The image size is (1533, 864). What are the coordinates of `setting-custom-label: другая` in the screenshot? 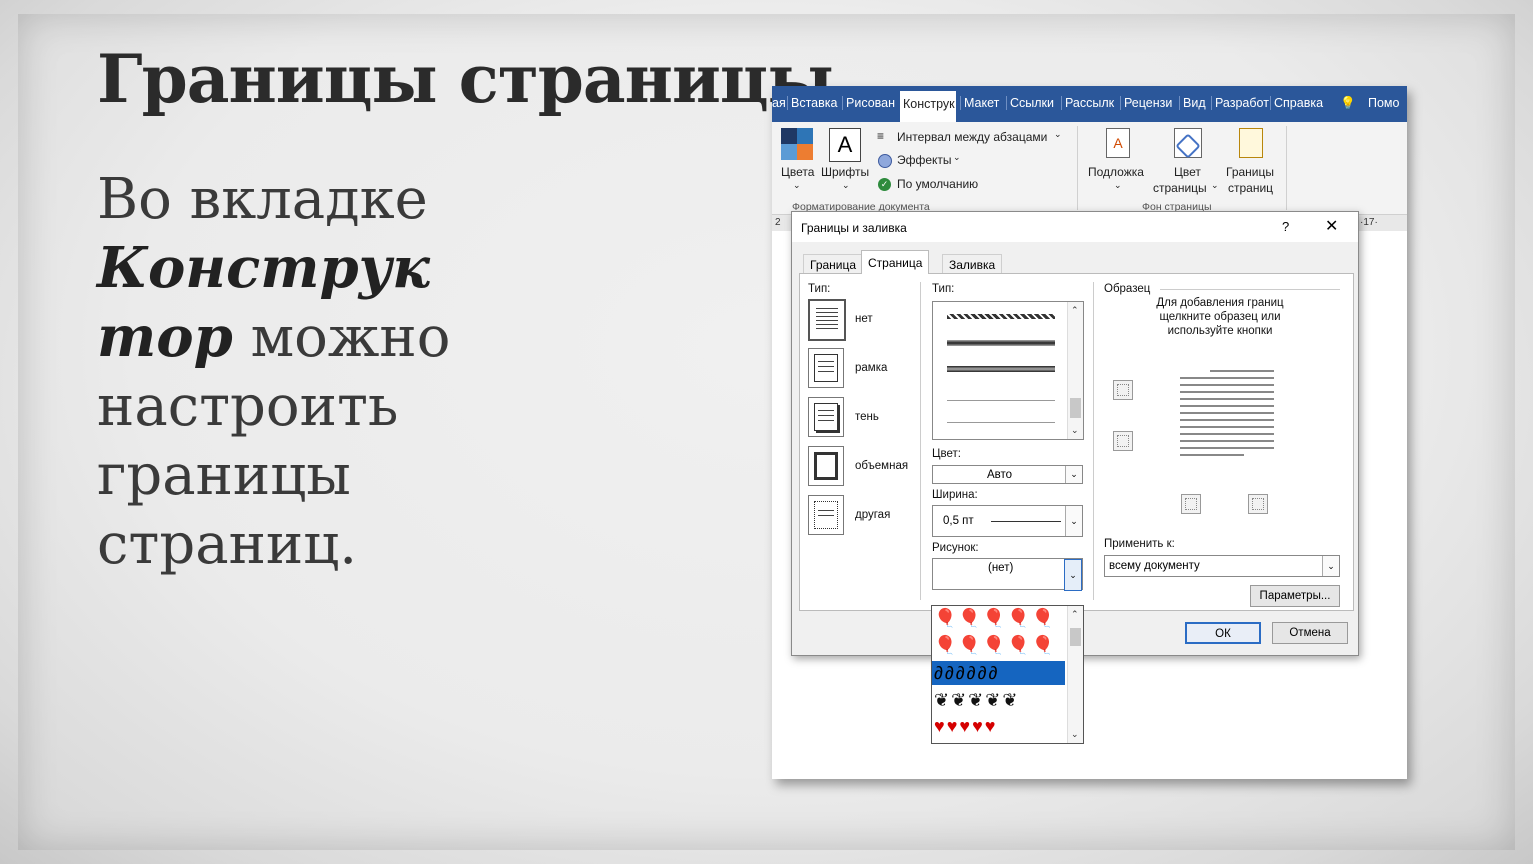 It's located at (872, 515).